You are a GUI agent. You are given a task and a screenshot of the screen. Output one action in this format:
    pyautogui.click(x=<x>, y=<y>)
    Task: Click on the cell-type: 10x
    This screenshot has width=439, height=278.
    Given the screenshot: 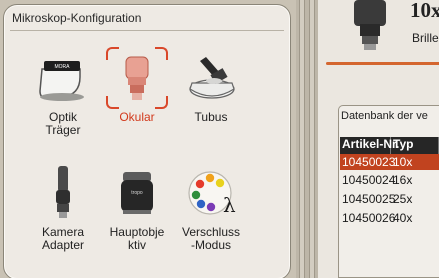 What is the action you would take?
    pyautogui.click(x=403, y=162)
    